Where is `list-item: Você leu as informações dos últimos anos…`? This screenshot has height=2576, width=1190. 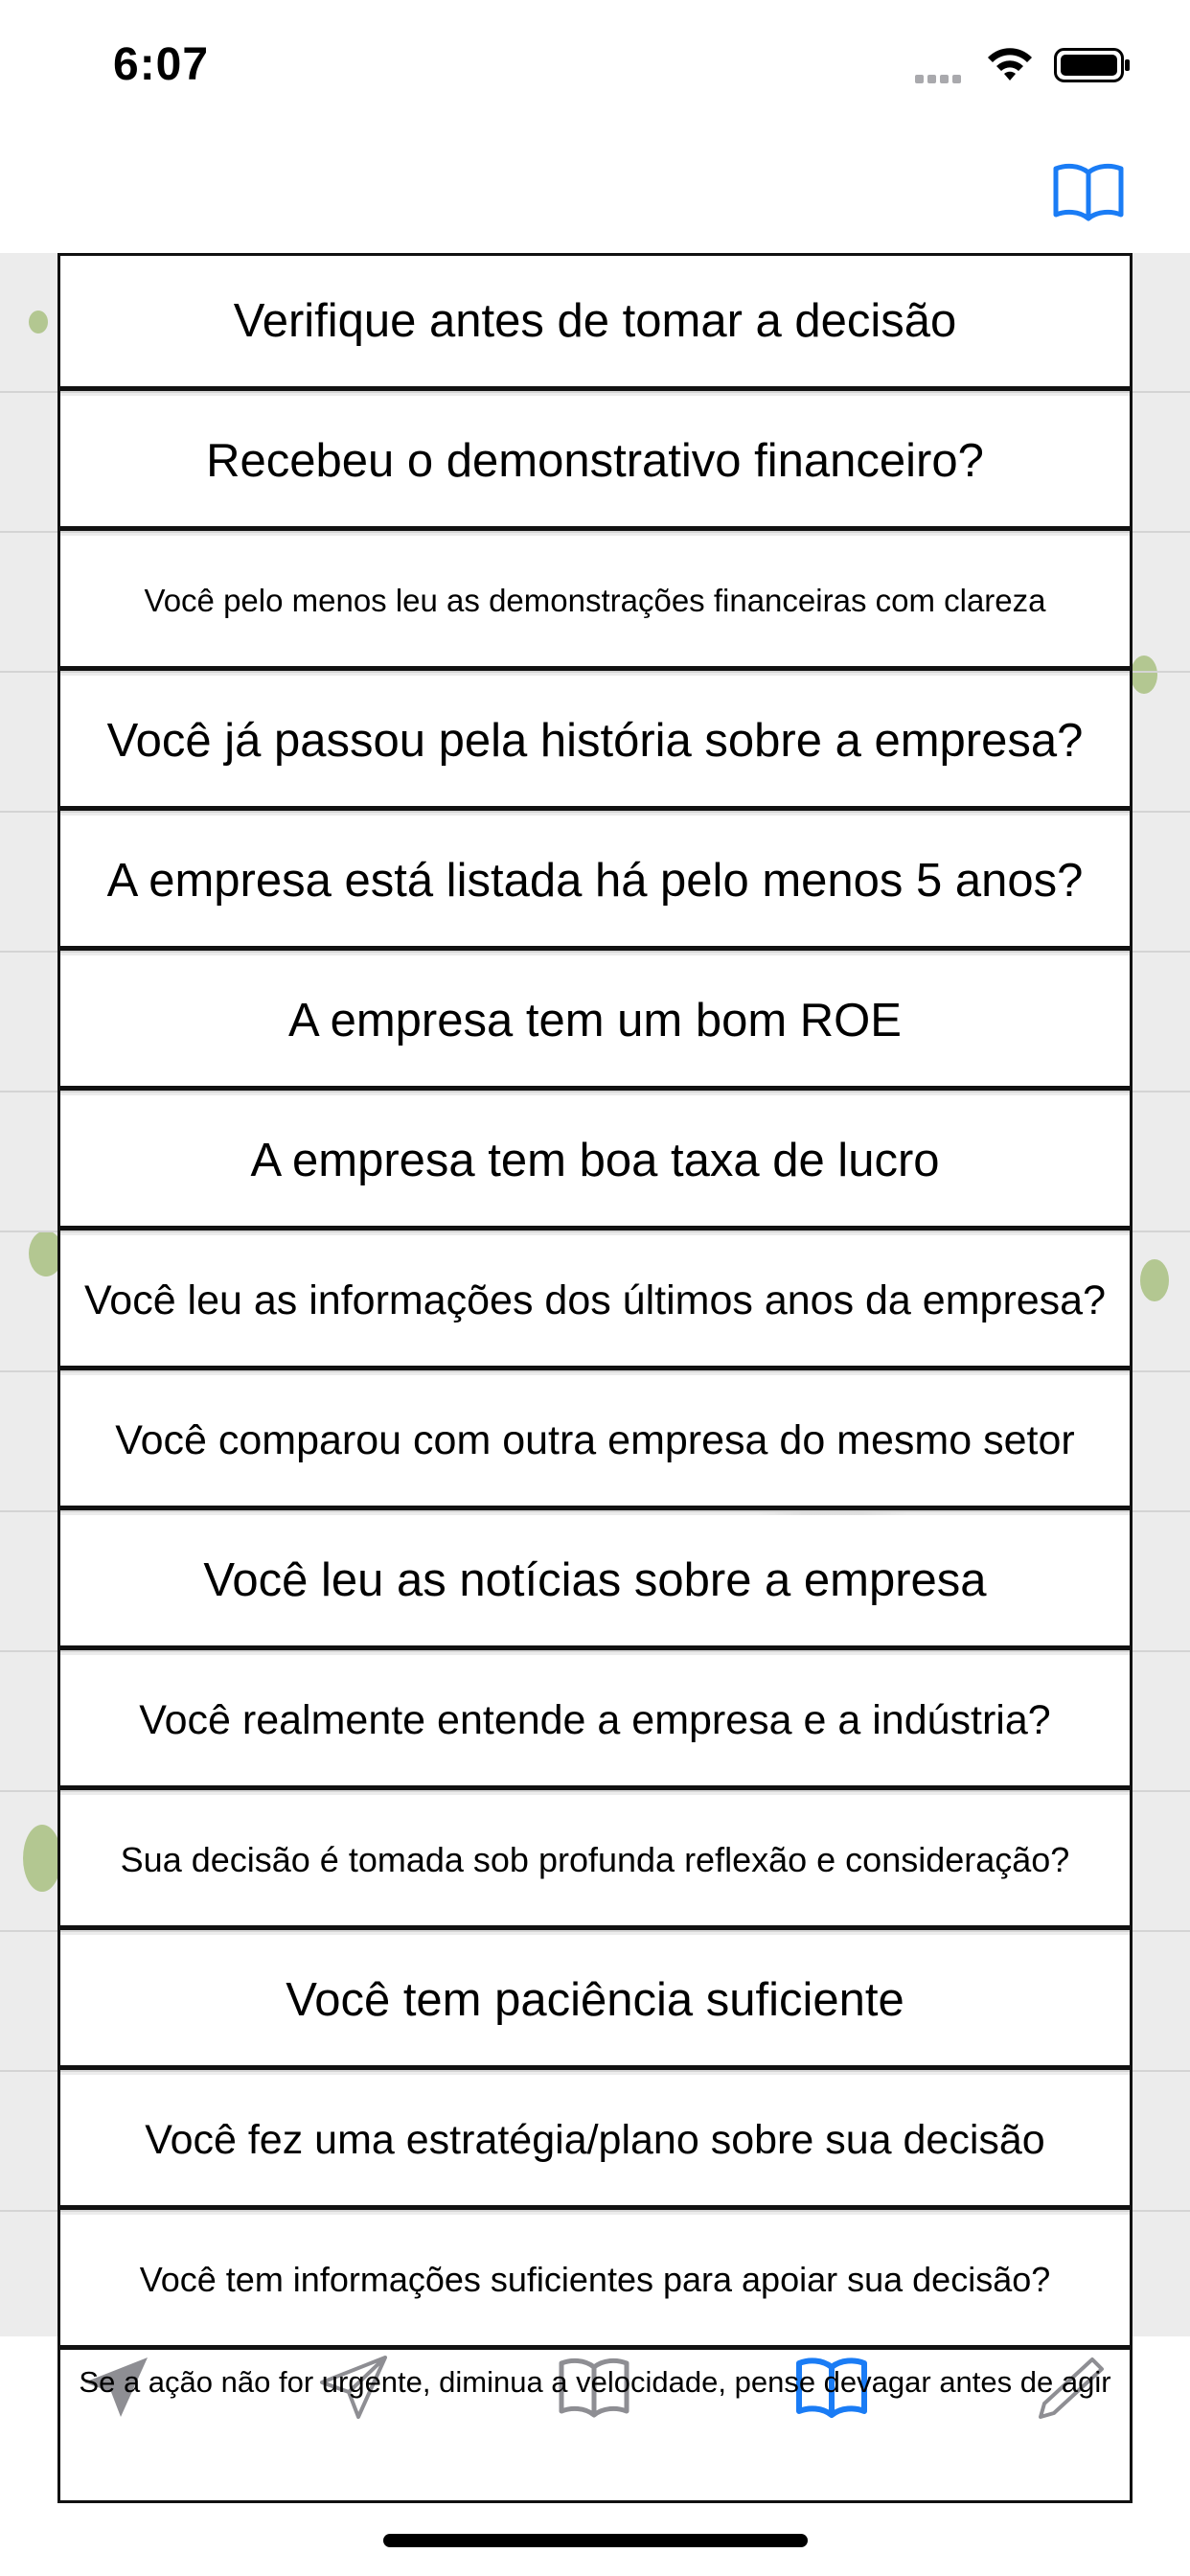 list-item: Você leu as informações dos últimos anos… is located at coordinates (595, 1302).